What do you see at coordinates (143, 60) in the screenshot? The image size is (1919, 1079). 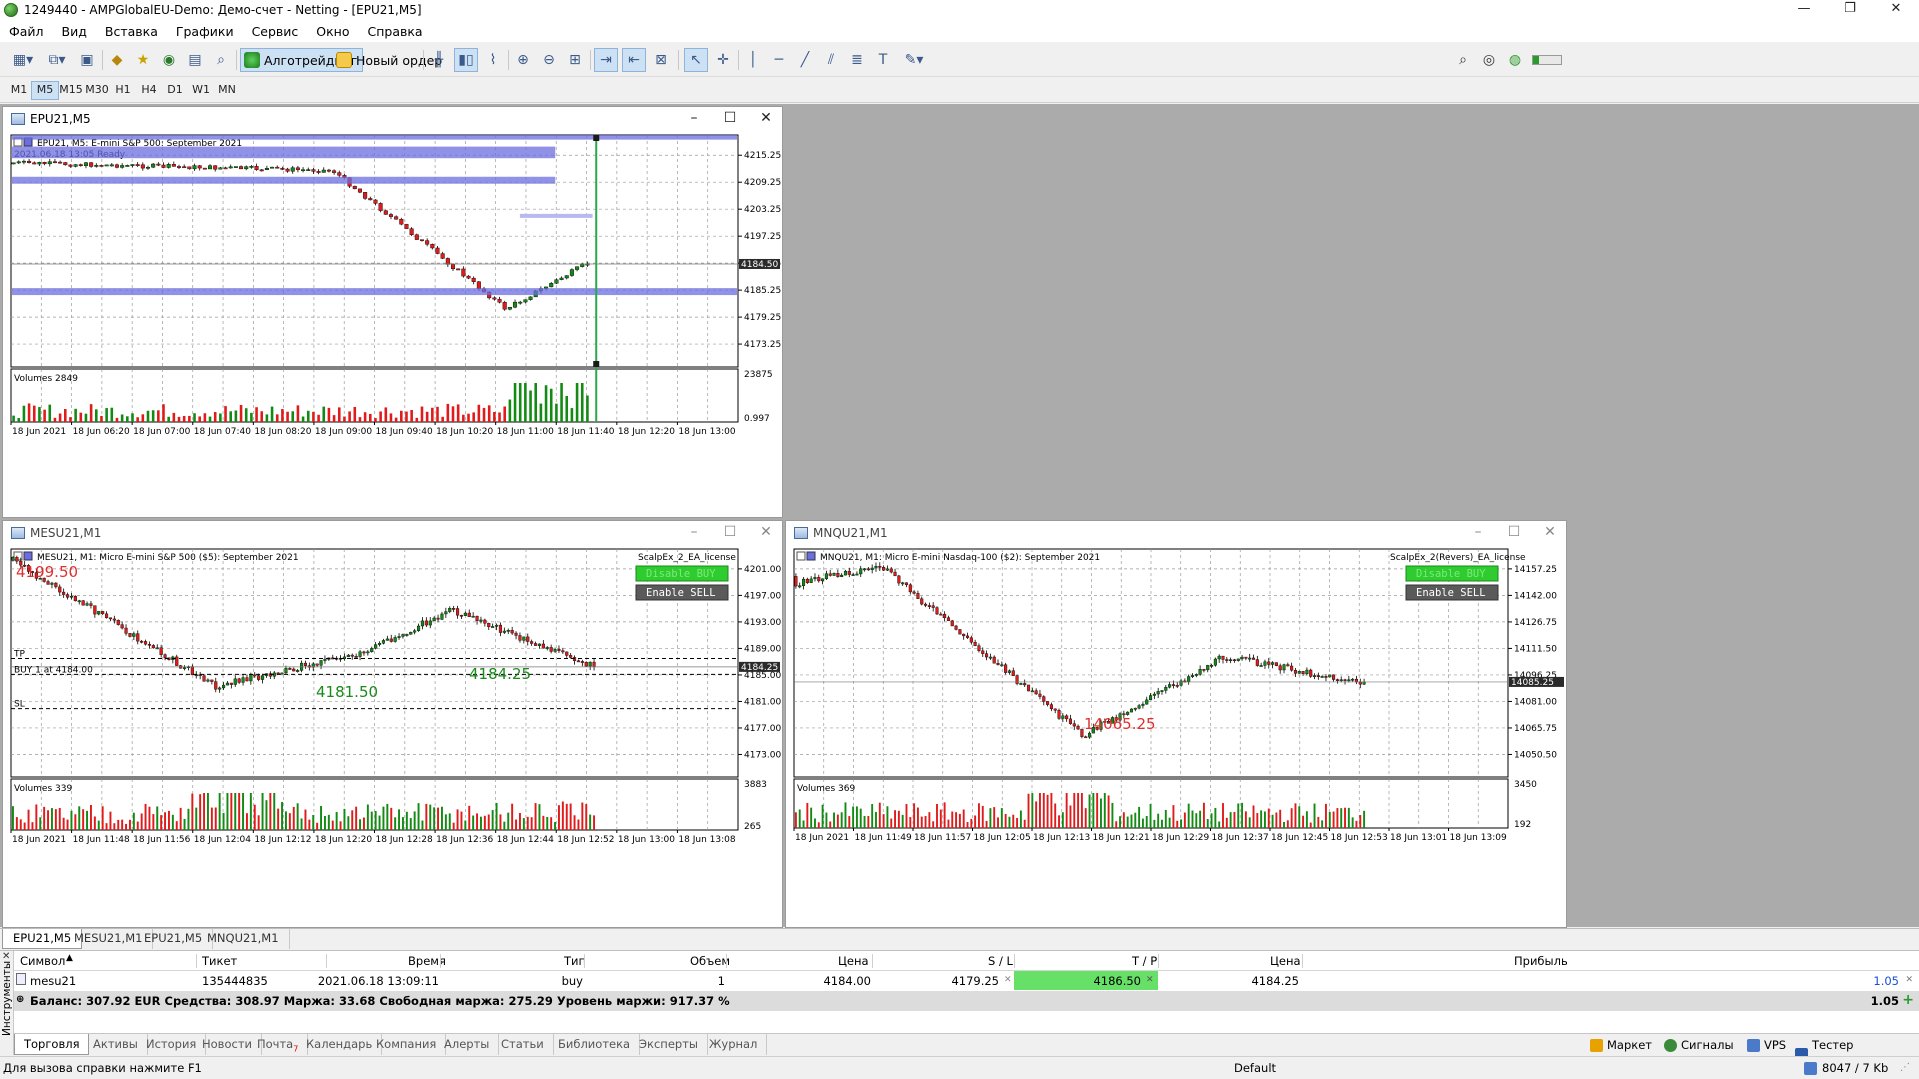 I see `navigator-icon: ★` at bounding box center [143, 60].